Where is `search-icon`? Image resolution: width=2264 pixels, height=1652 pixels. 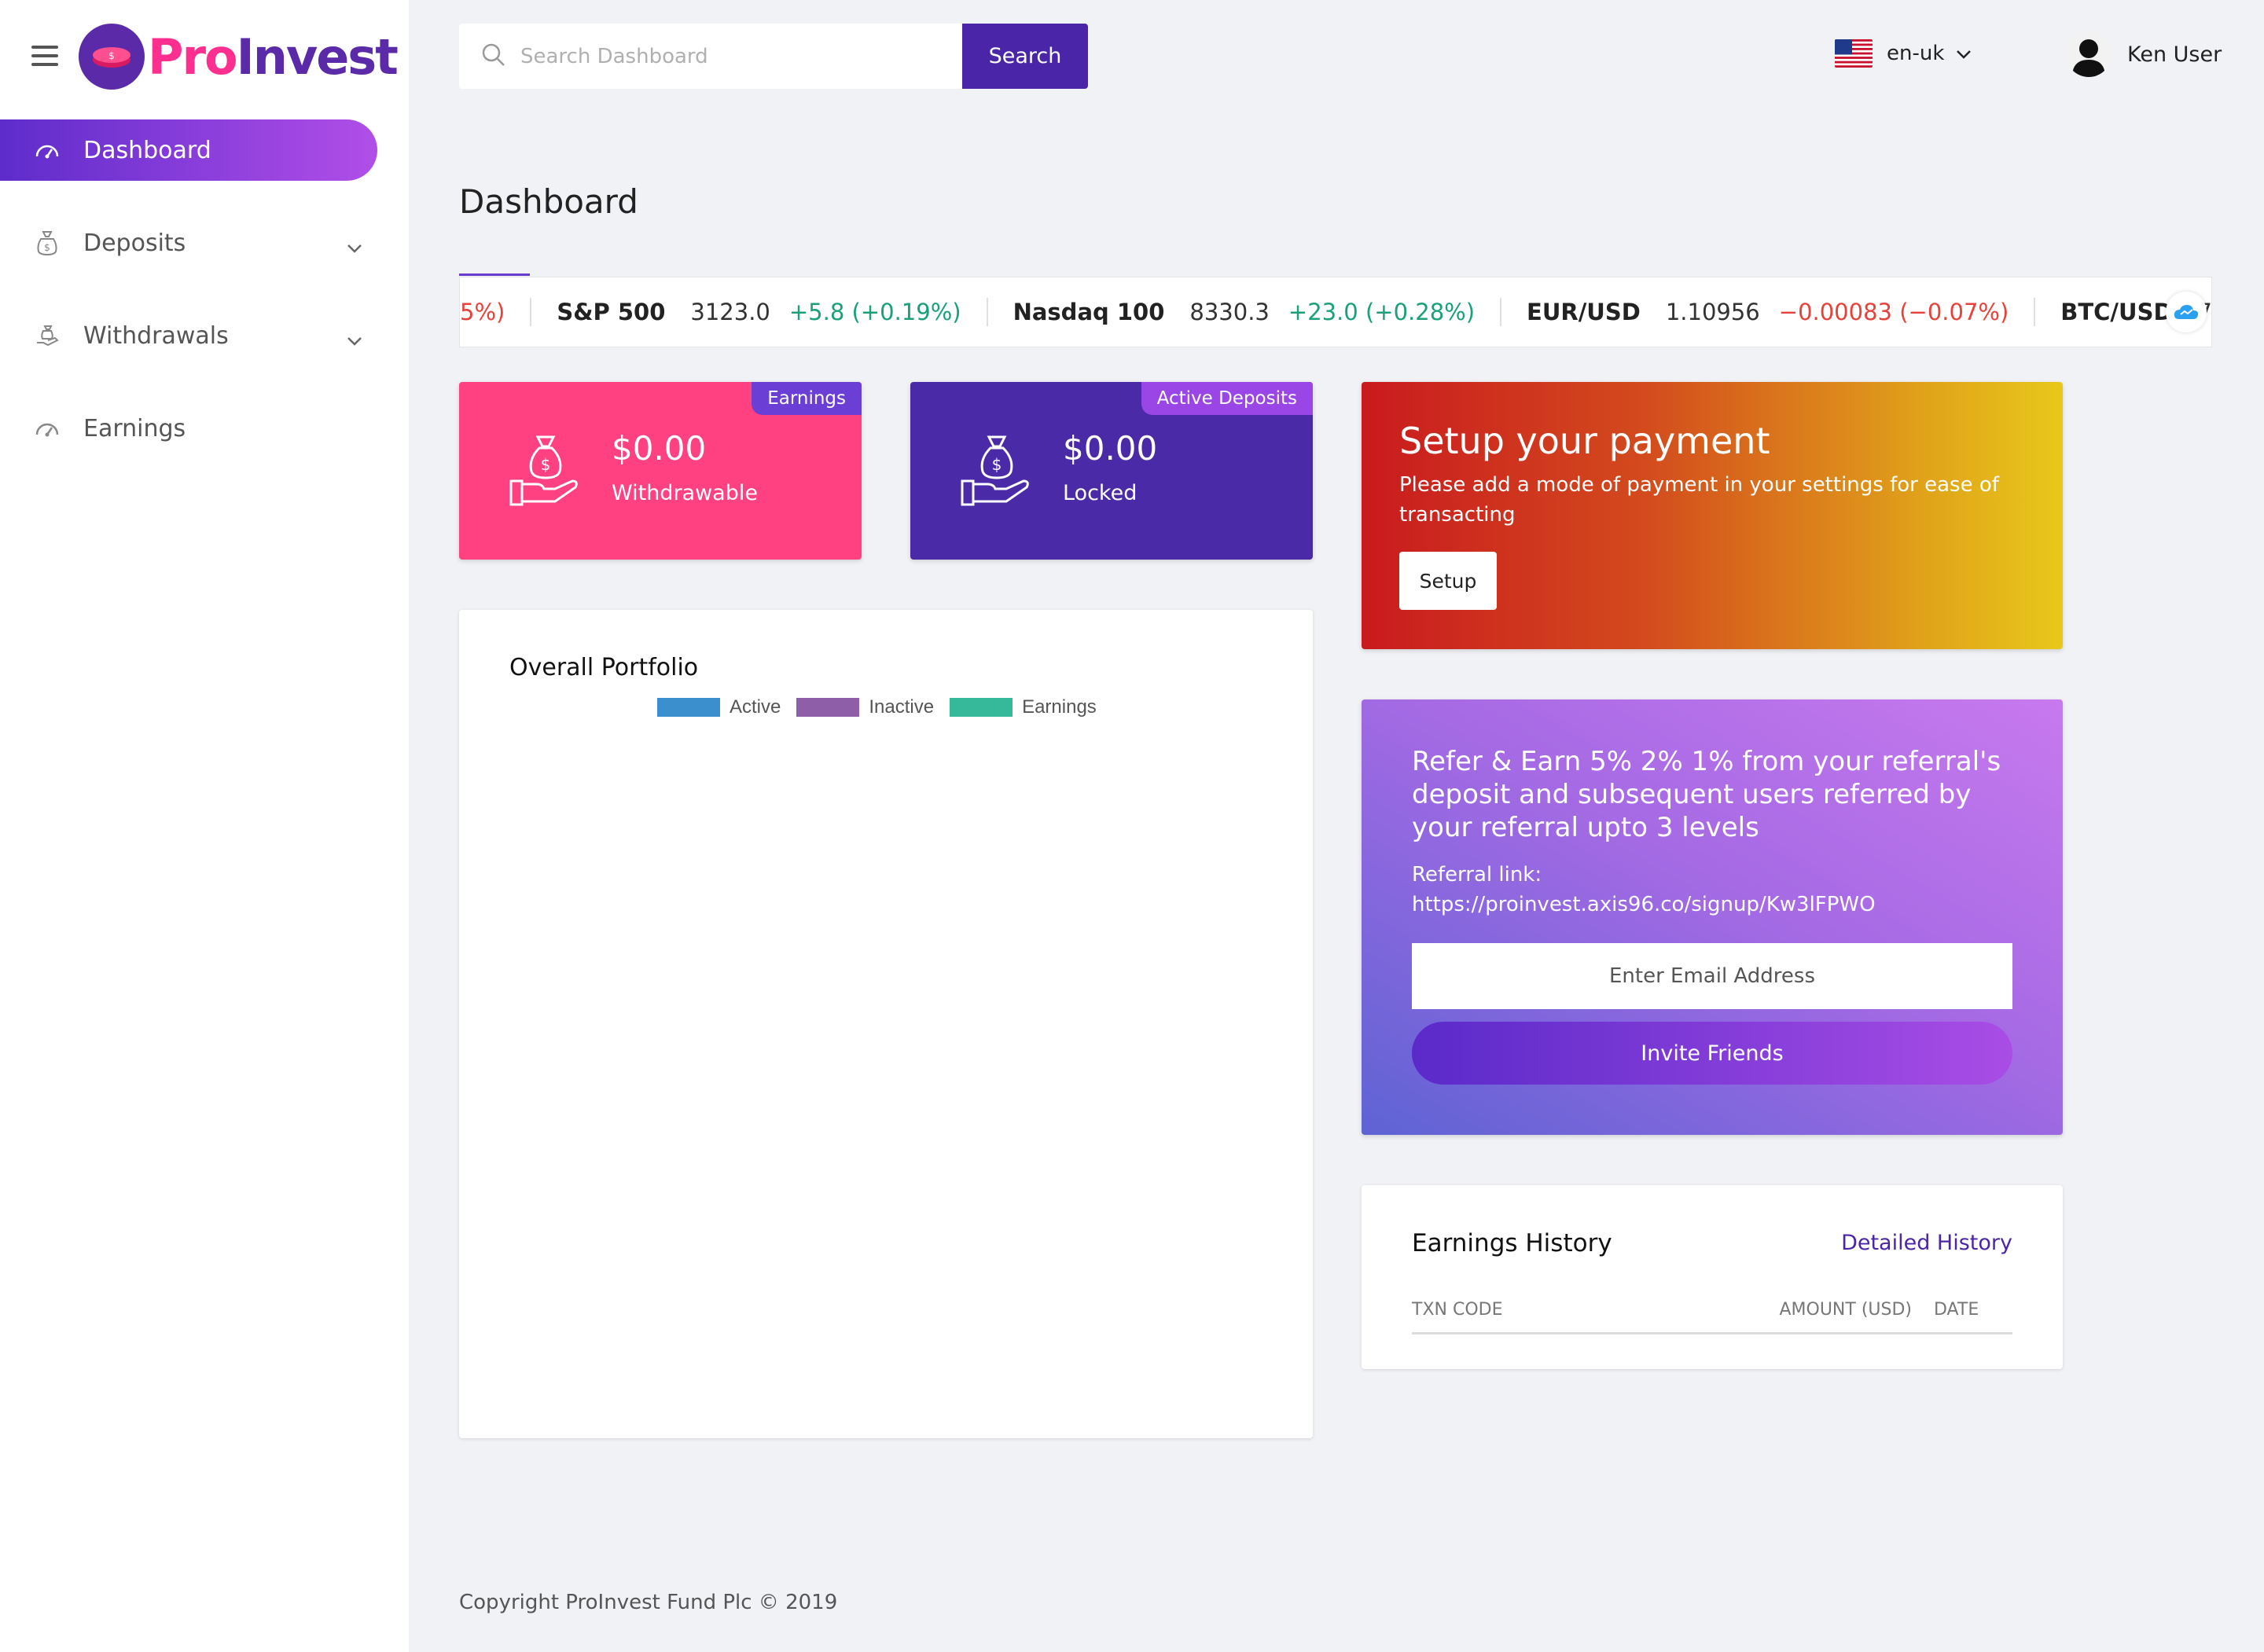
search-icon is located at coordinates (493, 57).